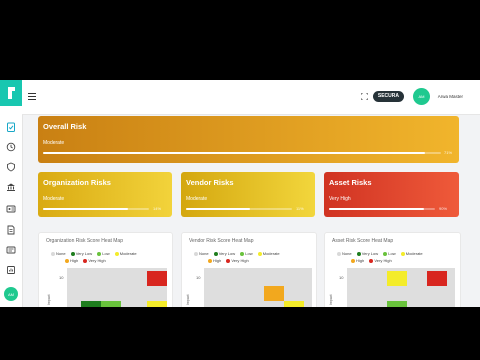  What do you see at coordinates (388, 96) in the screenshot?
I see `organization-badge: SECURA` at bounding box center [388, 96].